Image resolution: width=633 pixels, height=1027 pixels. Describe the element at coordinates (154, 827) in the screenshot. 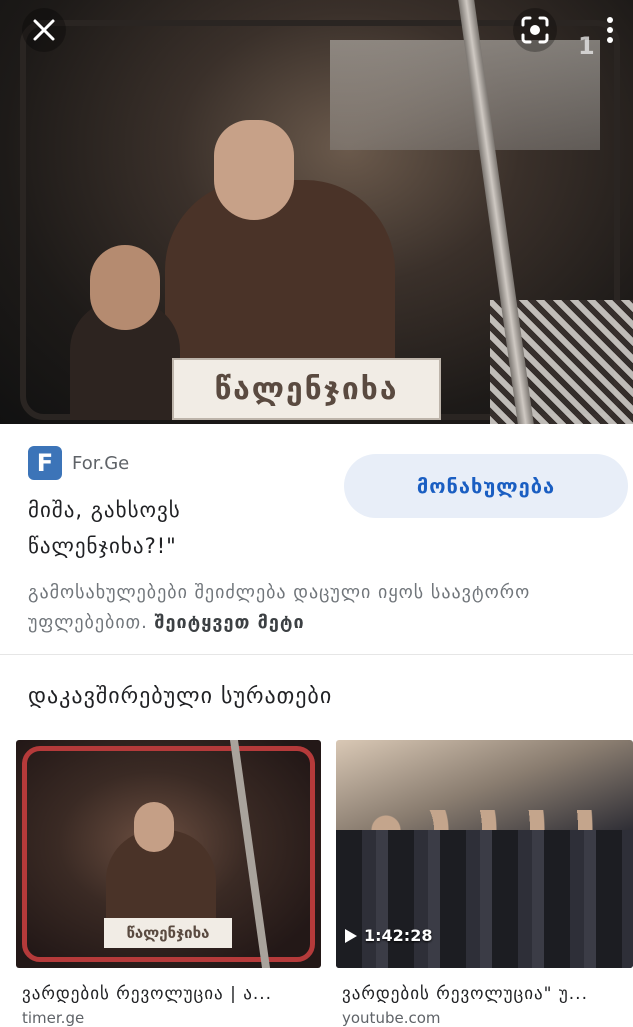

I see `thumb-person-head` at that location.